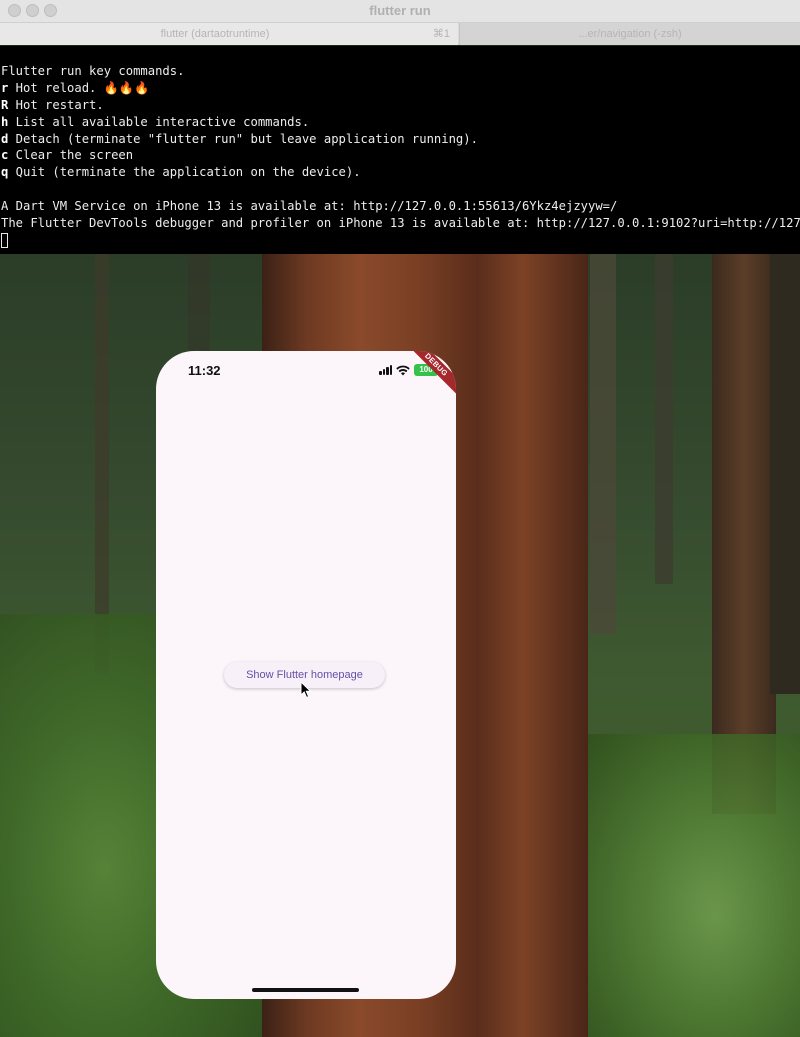  What do you see at coordinates (215, 34) in the screenshot?
I see `tab-label: flutter (dartaotruntime)` at bounding box center [215, 34].